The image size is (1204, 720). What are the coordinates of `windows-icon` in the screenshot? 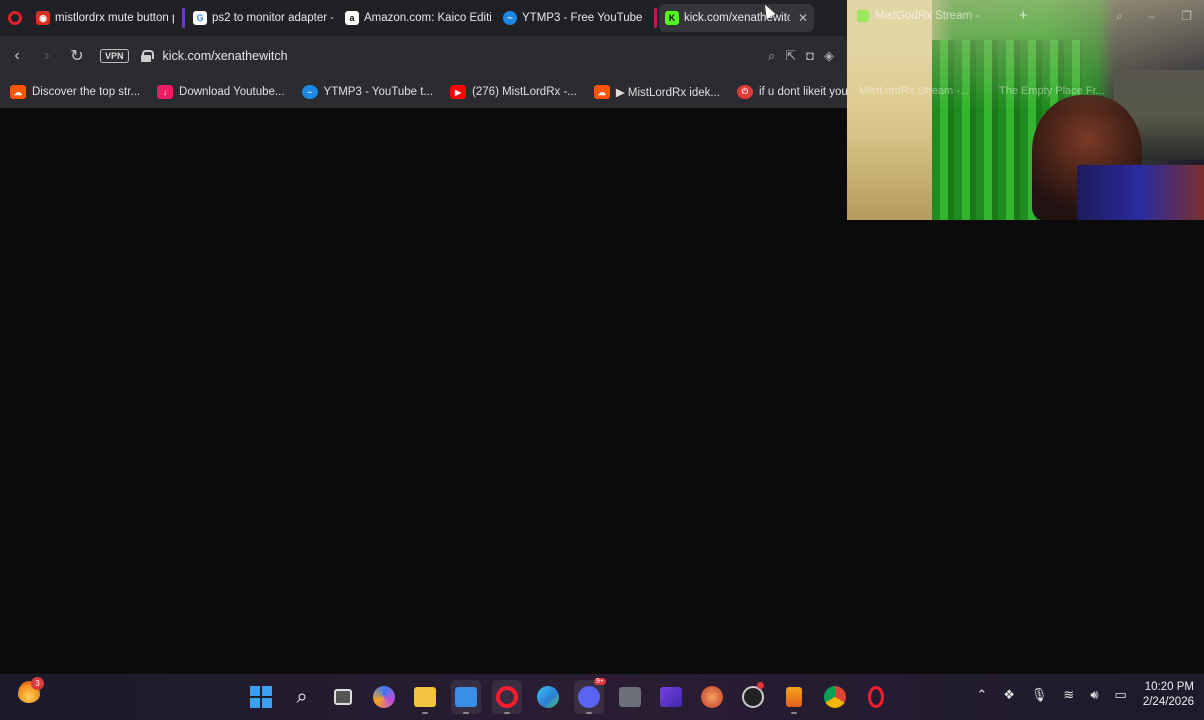 It's located at (261, 697).